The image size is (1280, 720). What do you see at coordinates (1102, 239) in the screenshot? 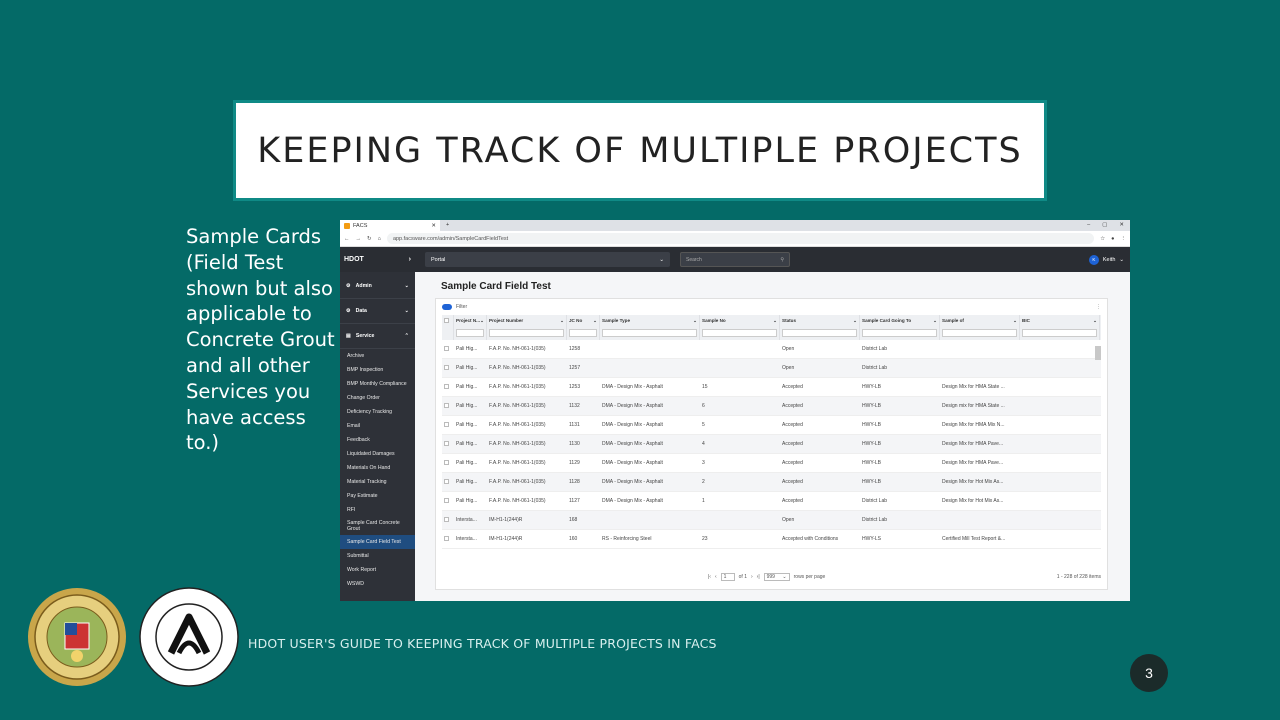
I see `star-icon: ☆` at bounding box center [1102, 239].